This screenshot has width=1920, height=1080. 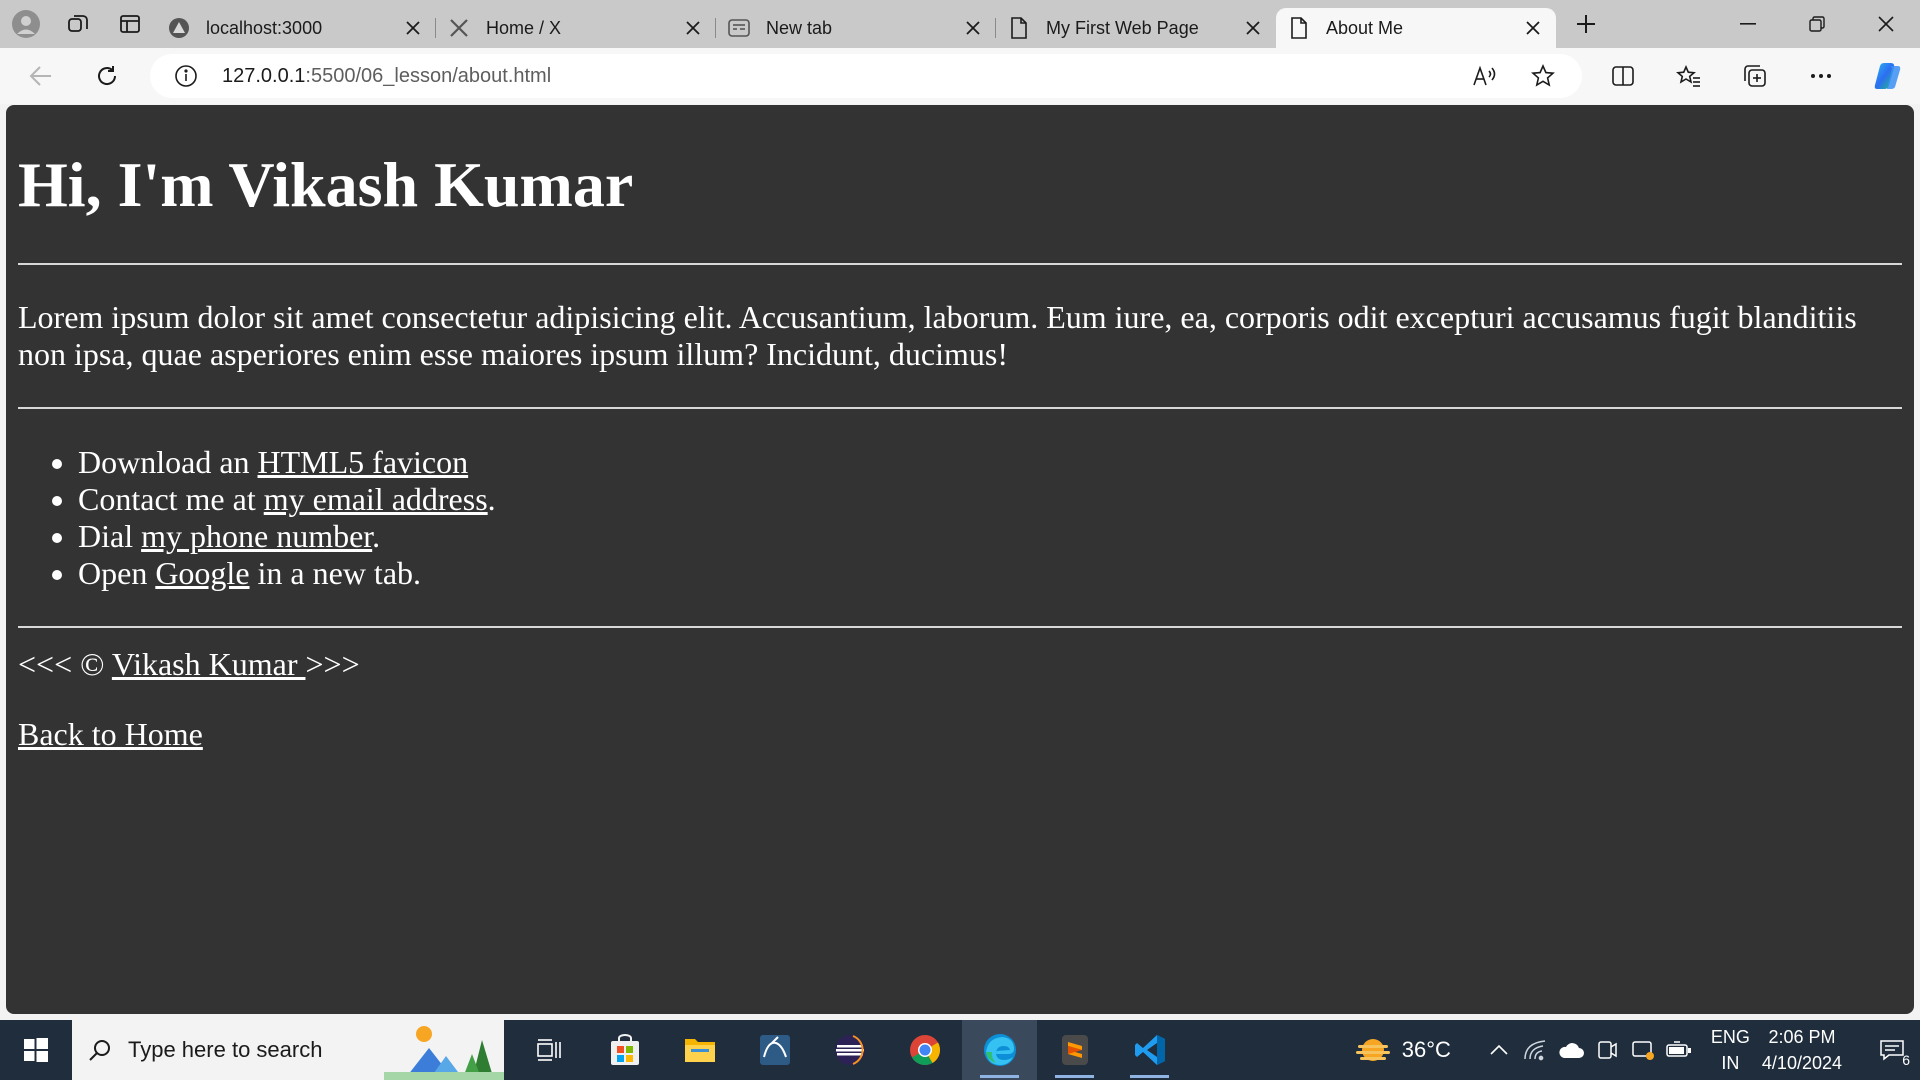 What do you see at coordinates (990, 462) in the screenshot?
I see `list-item: Download an HTML5 favicon` at bounding box center [990, 462].